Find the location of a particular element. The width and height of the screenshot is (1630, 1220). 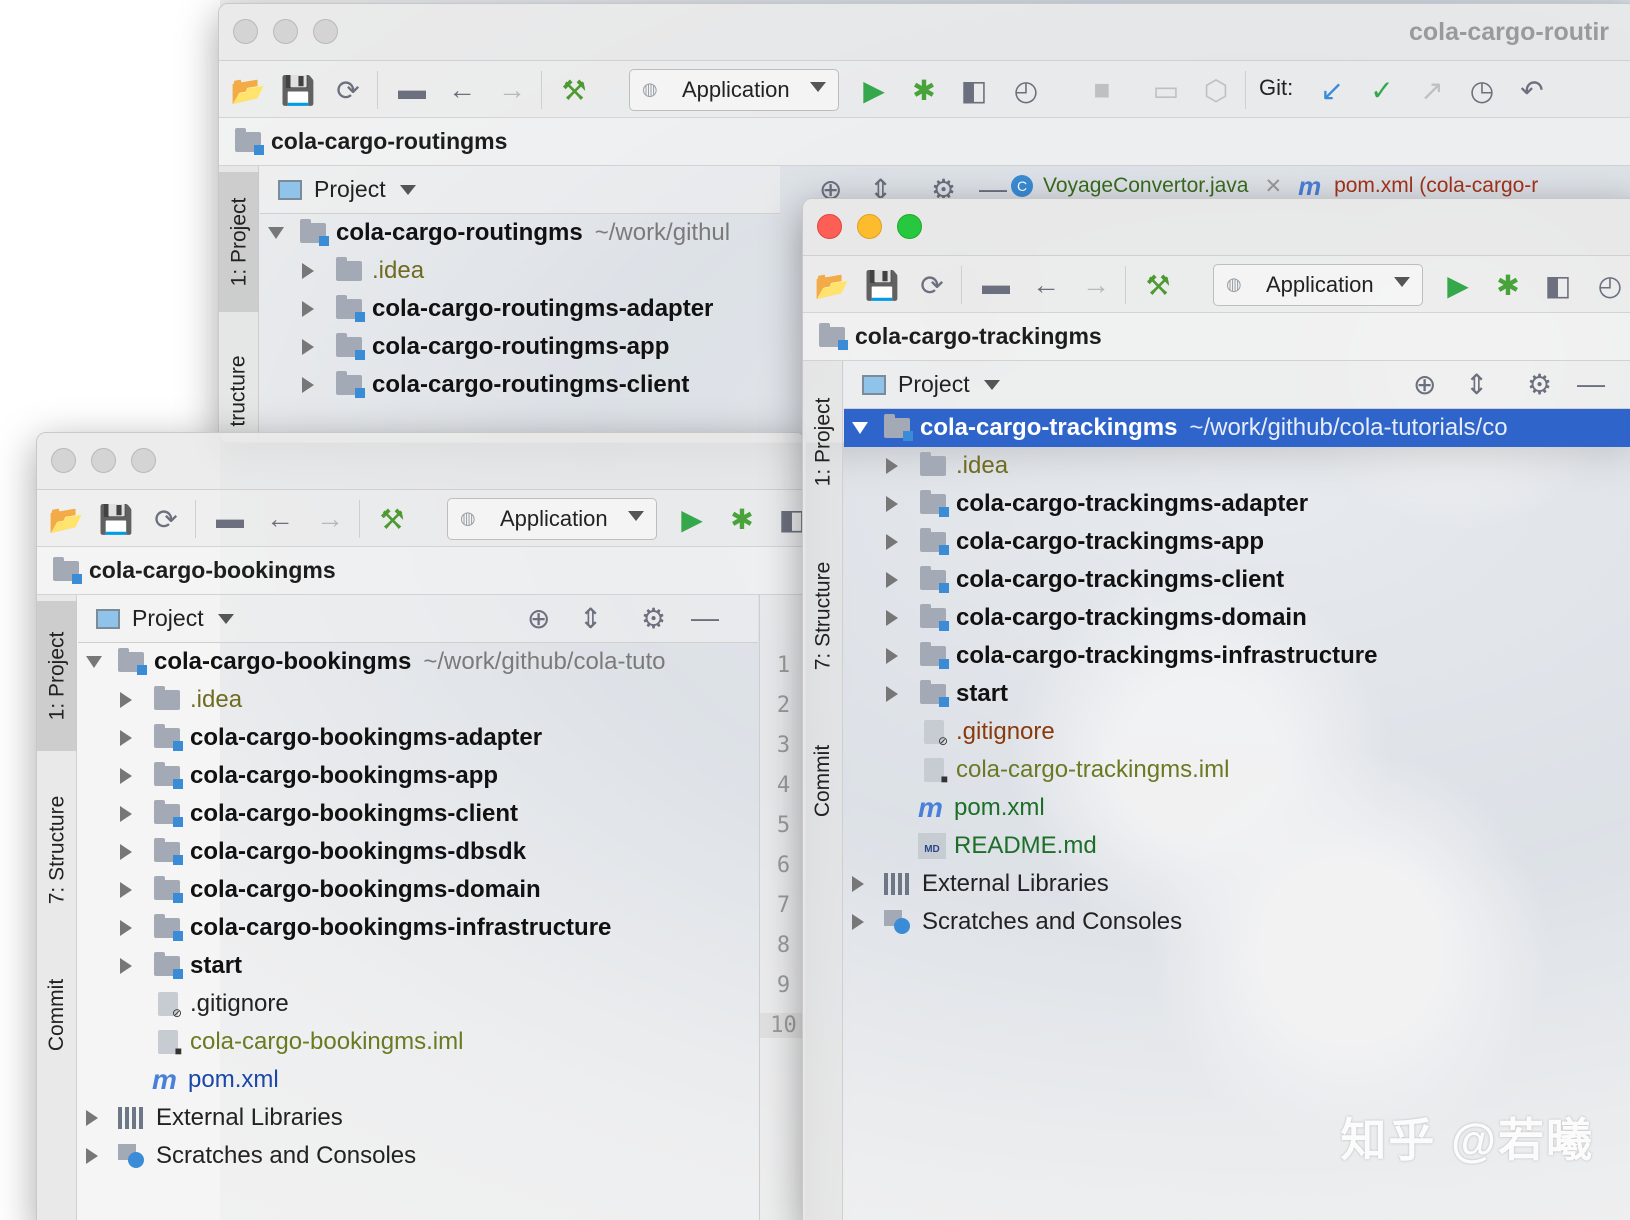

tree-item: ■ cola-cargo-bookingms.iml is located at coordinates (418, 1042).